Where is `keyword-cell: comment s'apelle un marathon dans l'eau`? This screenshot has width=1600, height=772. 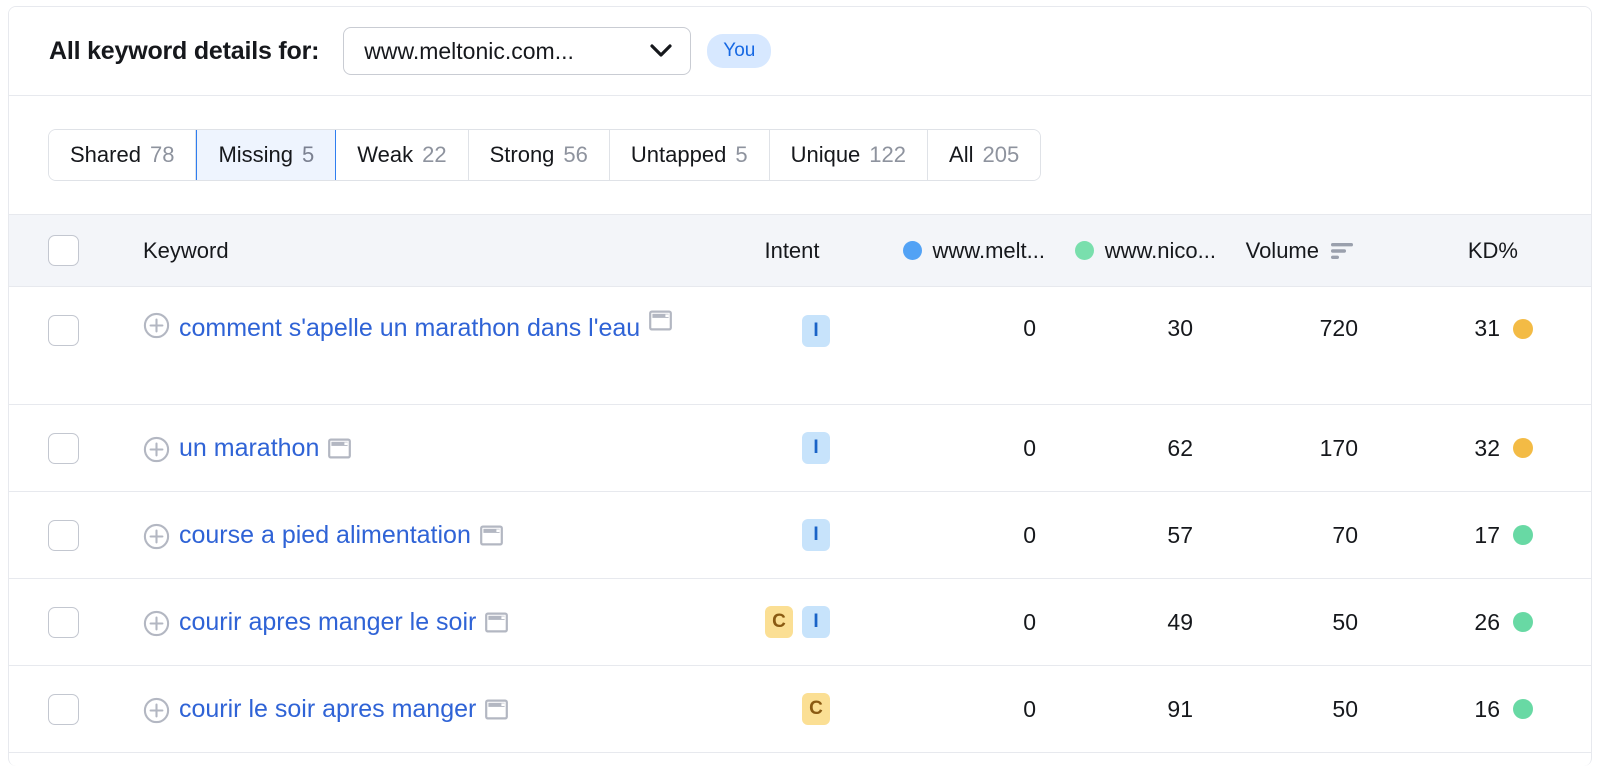
keyword-cell: comment s'apelle un marathon dans l'eau is located at coordinates (429, 345).